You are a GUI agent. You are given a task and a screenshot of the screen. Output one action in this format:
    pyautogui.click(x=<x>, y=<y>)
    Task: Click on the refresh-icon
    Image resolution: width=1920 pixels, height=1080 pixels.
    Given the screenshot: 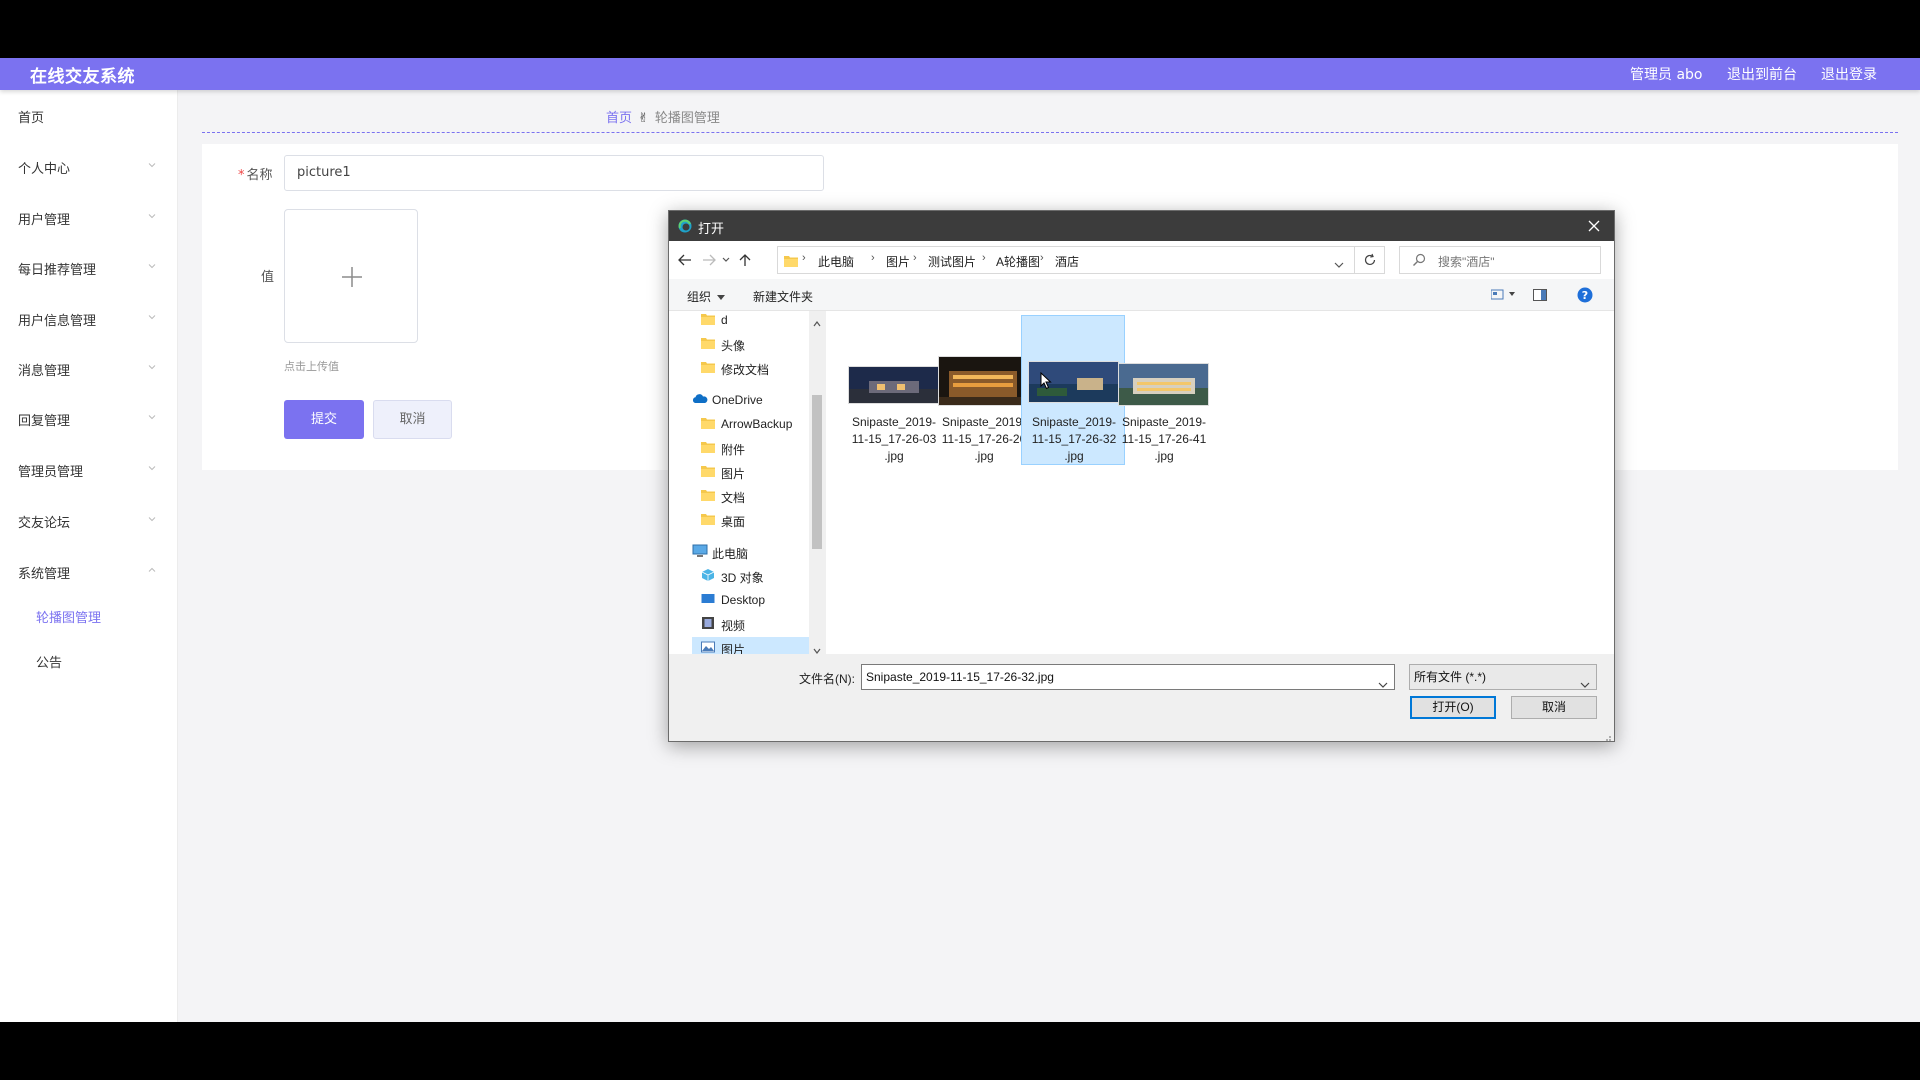 What is the action you would take?
    pyautogui.click(x=1370, y=262)
    